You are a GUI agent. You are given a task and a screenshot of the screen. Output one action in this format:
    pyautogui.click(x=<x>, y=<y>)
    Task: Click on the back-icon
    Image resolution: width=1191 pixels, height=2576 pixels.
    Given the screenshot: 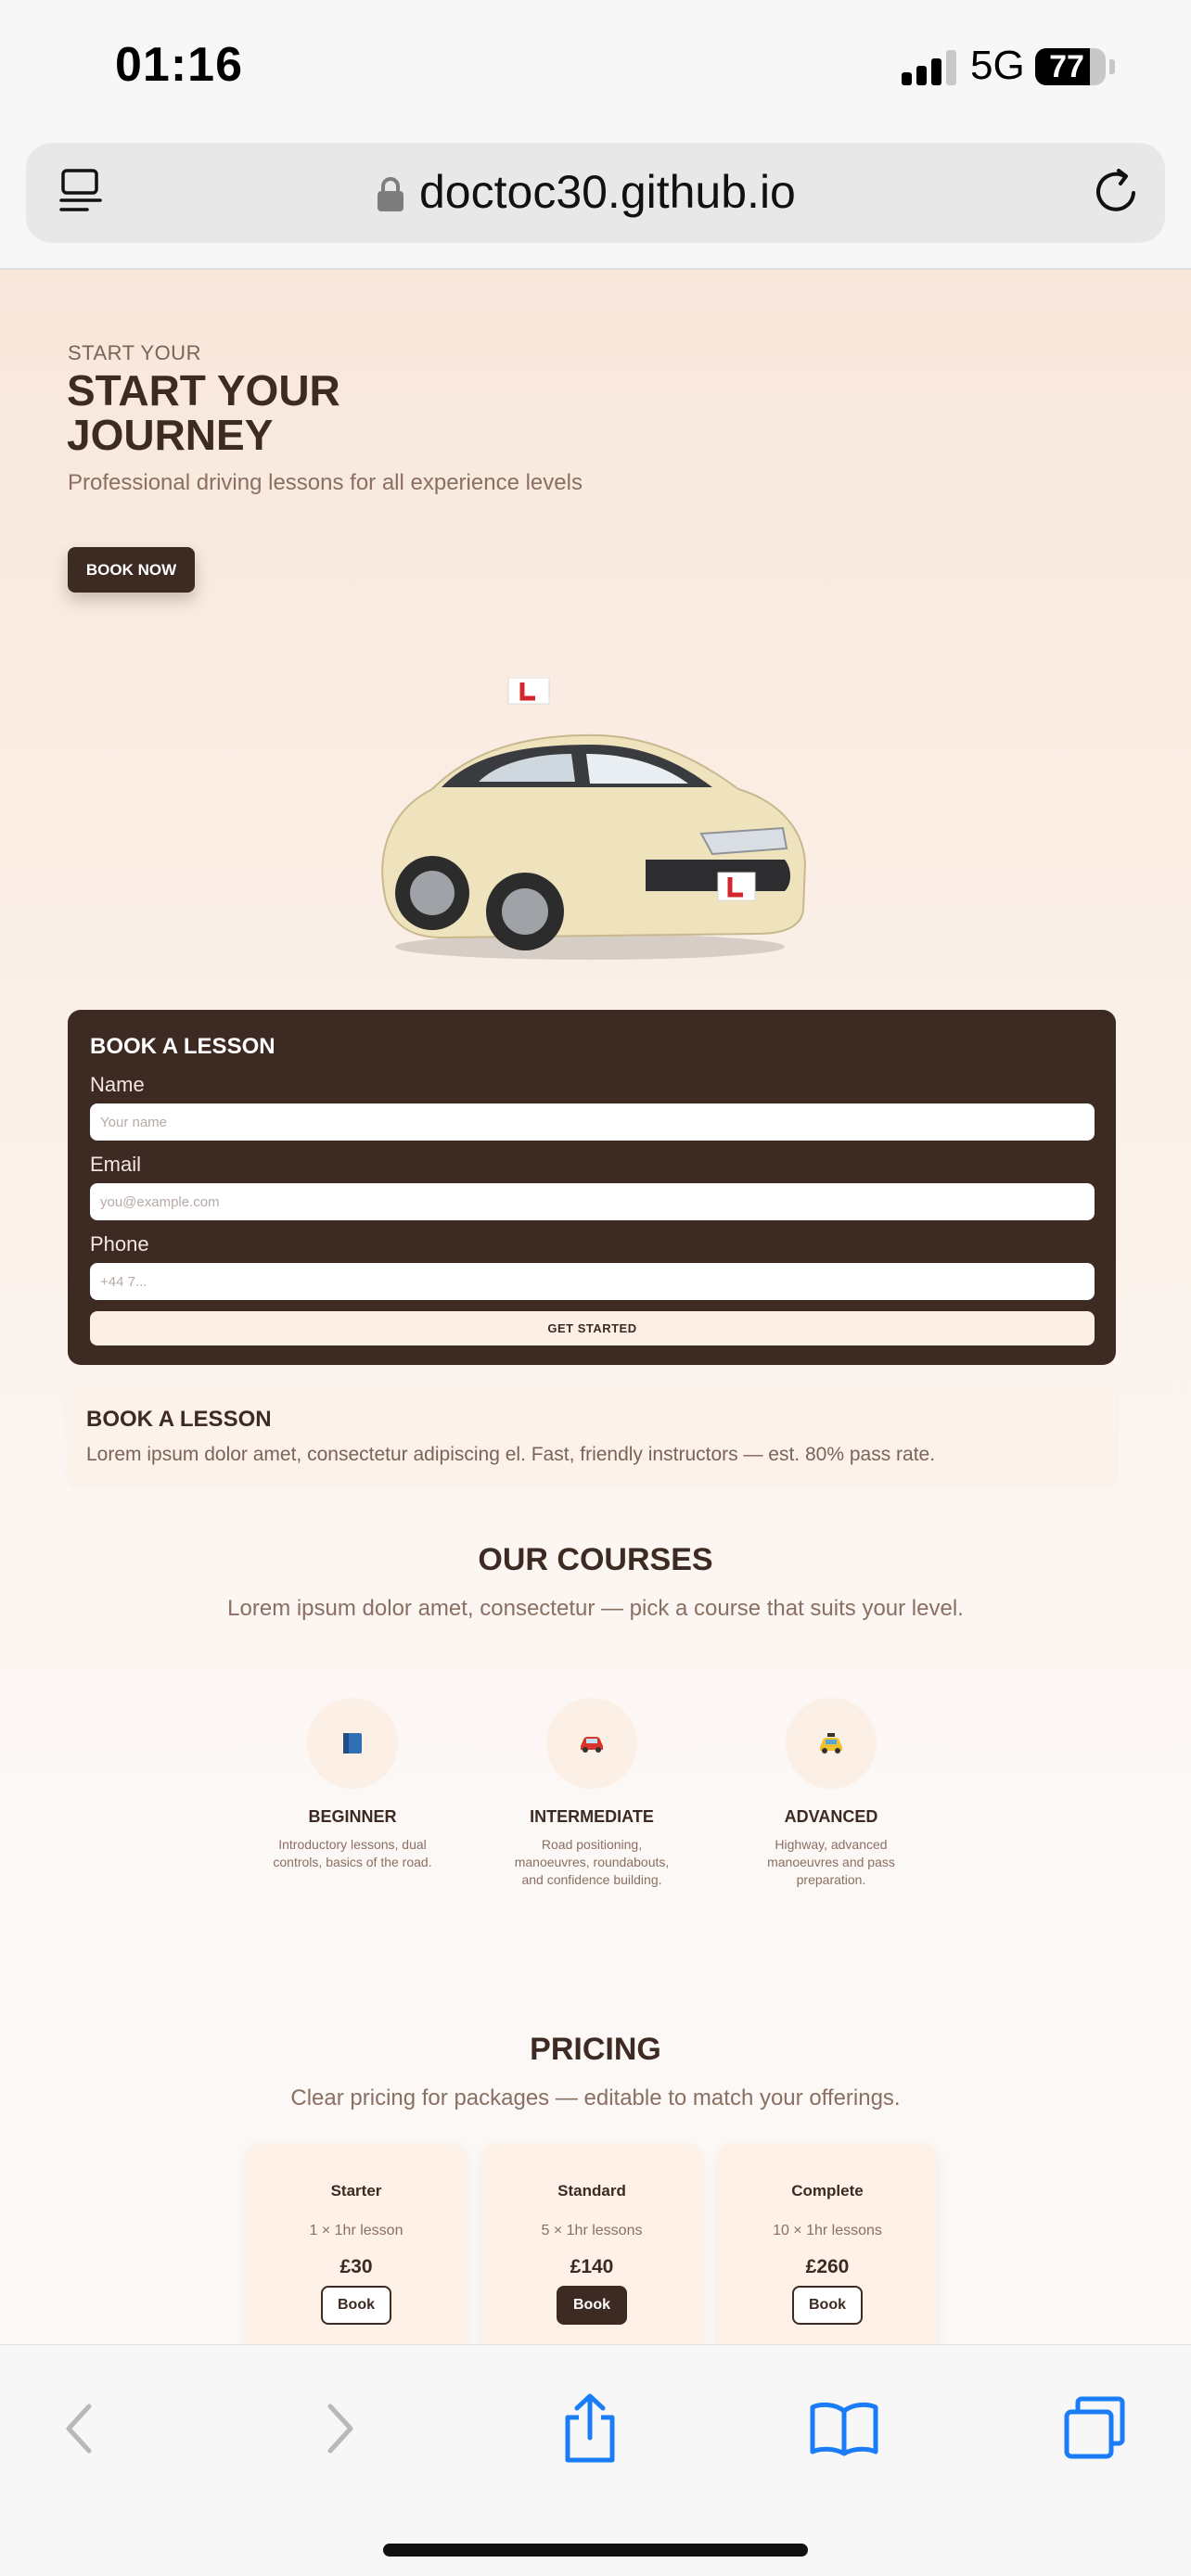 What is the action you would take?
    pyautogui.click(x=80, y=2428)
    